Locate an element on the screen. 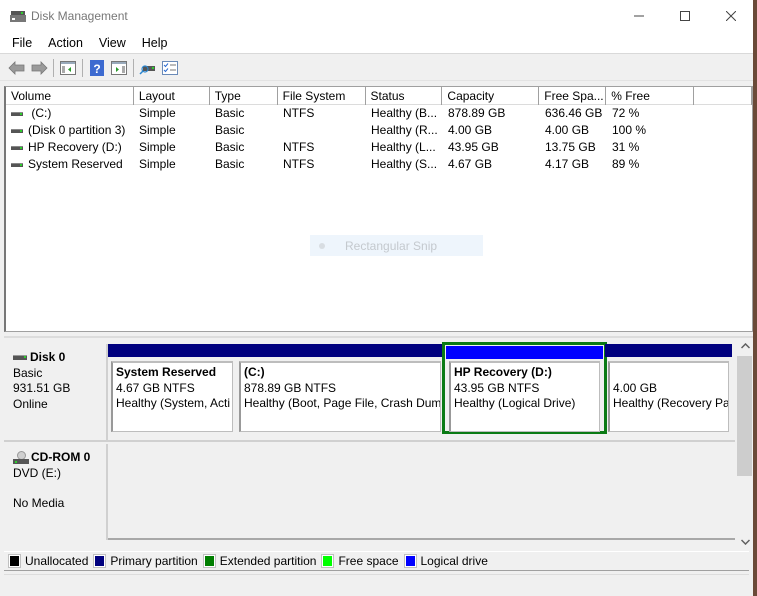  maximize-button is located at coordinates (685, 16).